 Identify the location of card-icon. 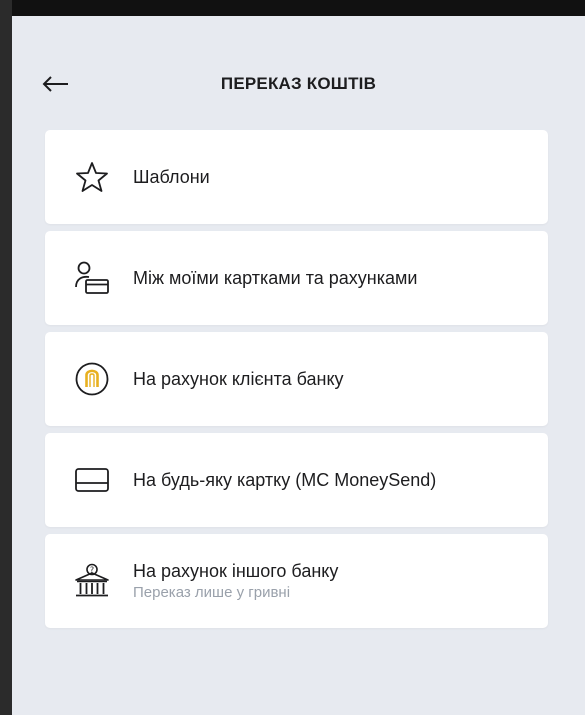
(92, 480).